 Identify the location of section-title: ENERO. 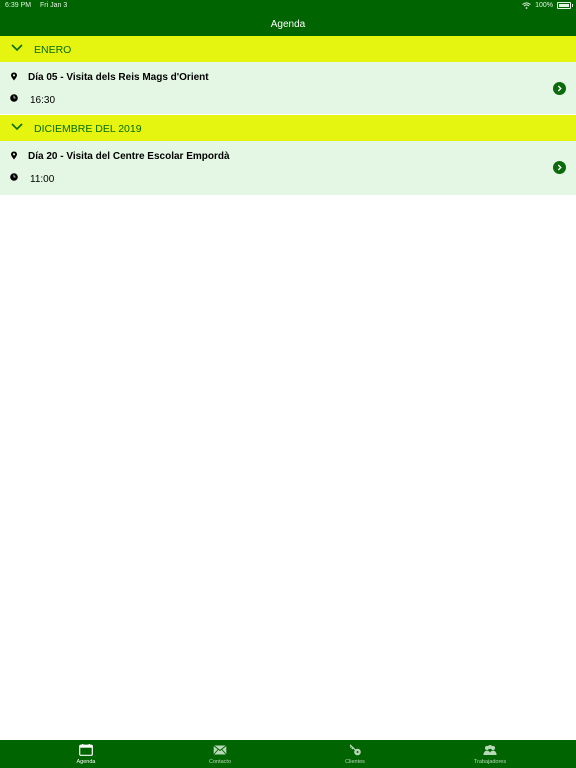
(53, 50).